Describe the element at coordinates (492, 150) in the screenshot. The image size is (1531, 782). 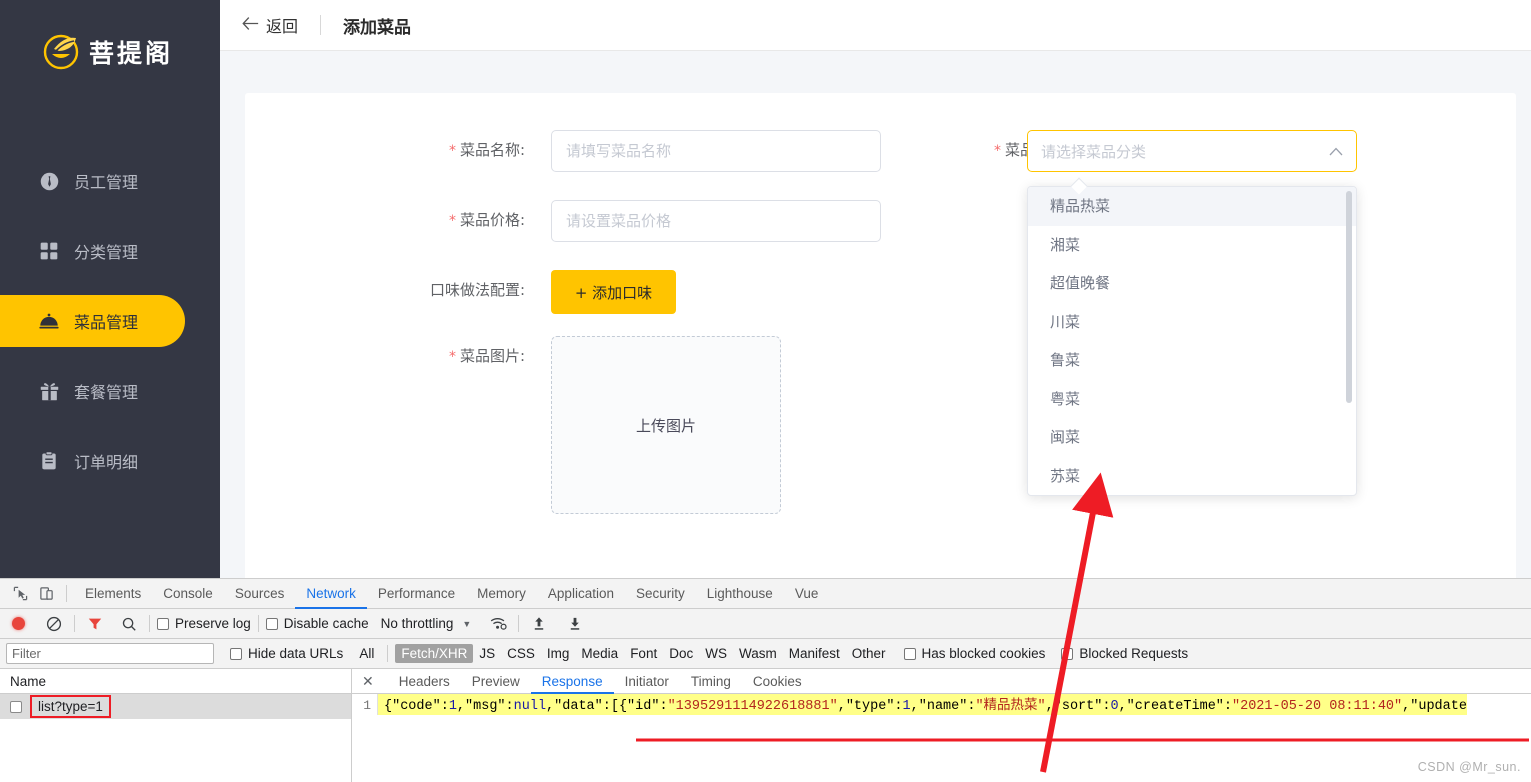
I see `dish-name-label-text: 菜品名称:` at that location.